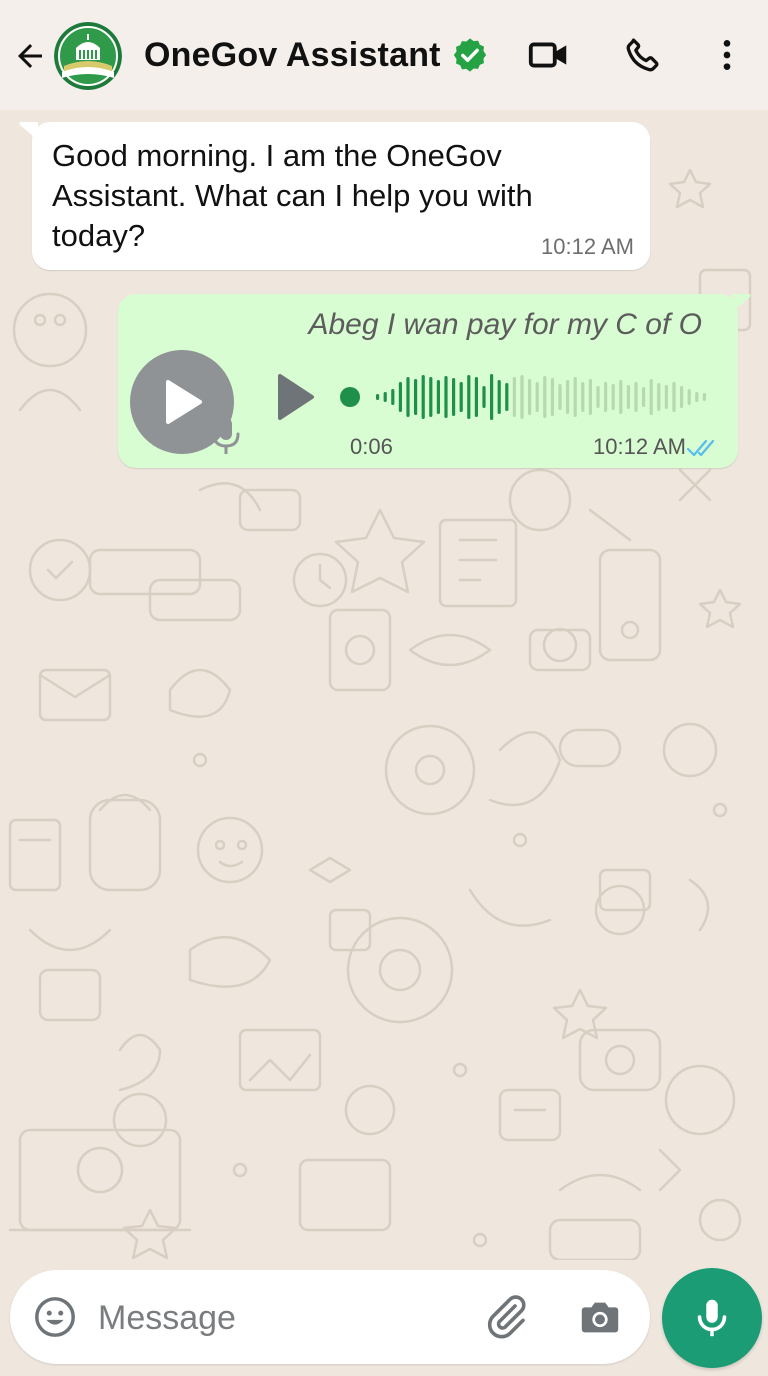 Image resolution: width=768 pixels, height=1376 pixels. What do you see at coordinates (88, 56) in the screenshot?
I see `contact-avatar` at bounding box center [88, 56].